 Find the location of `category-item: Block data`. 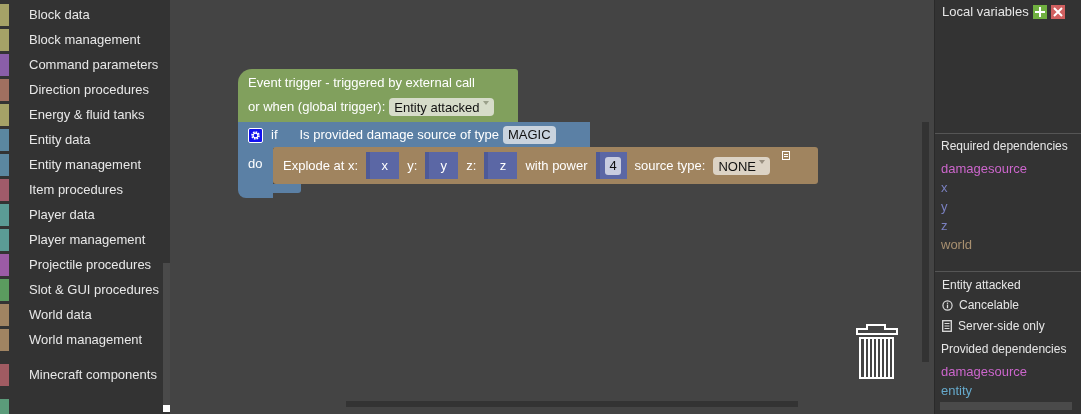

category-item: Block data is located at coordinates (59, 14).